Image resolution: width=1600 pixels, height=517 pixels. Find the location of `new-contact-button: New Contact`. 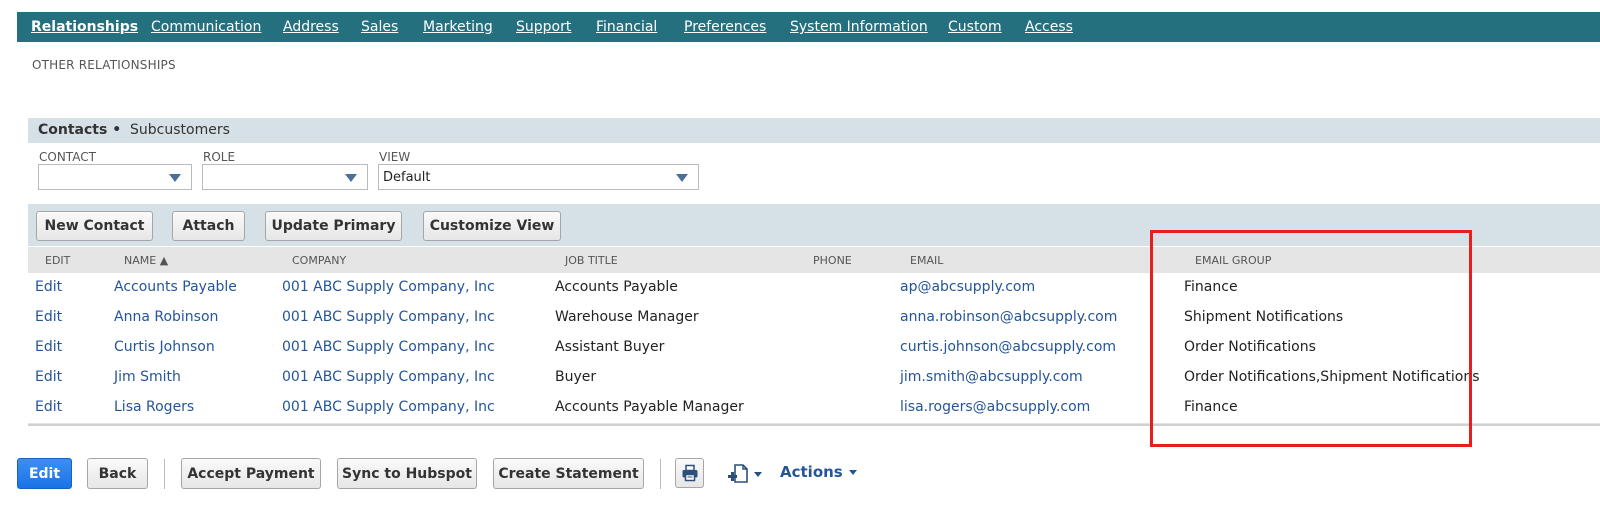

new-contact-button: New Contact is located at coordinates (94, 226).